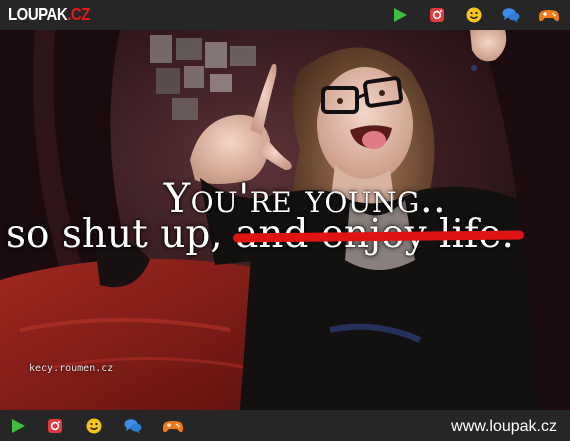 The width and height of the screenshot is (570, 441). What do you see at coordinates (71, 368) in the screenshot?
I see `image-watermark: kecy.roumen.cz` at bounding box center [71, 368].